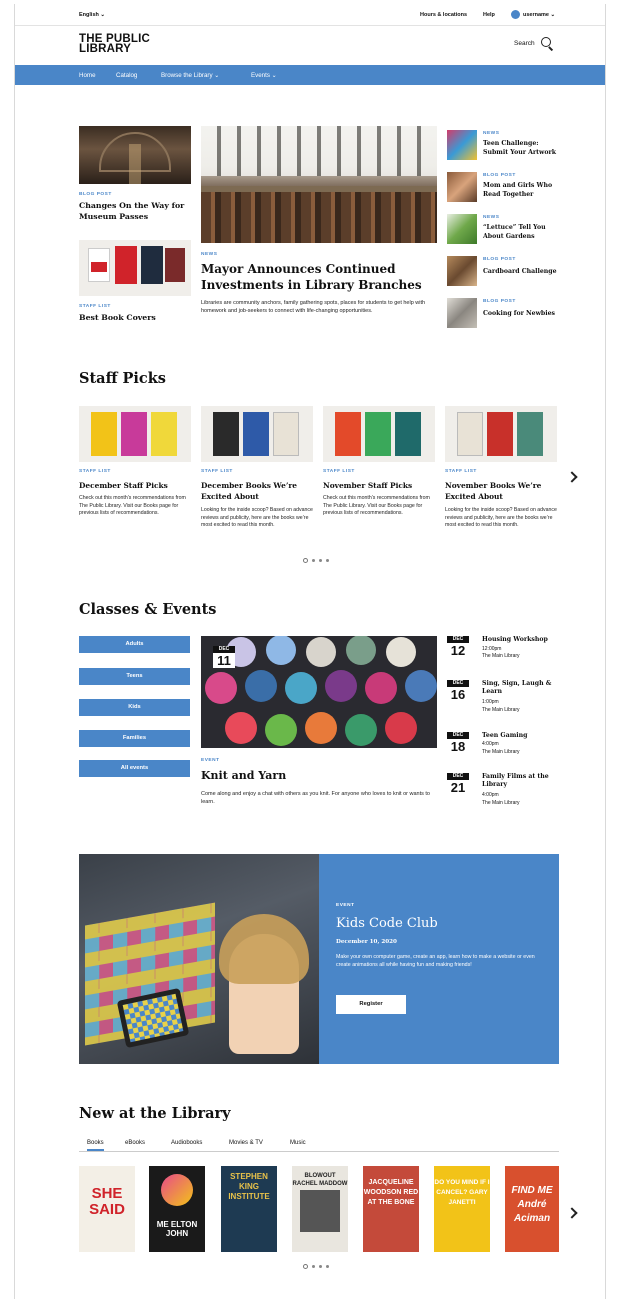 The width and height of the screenshot is (620, 1299). Describe the element at coordinates (462, 271) in the screenshot. I see `side-item-4-image` at that location.